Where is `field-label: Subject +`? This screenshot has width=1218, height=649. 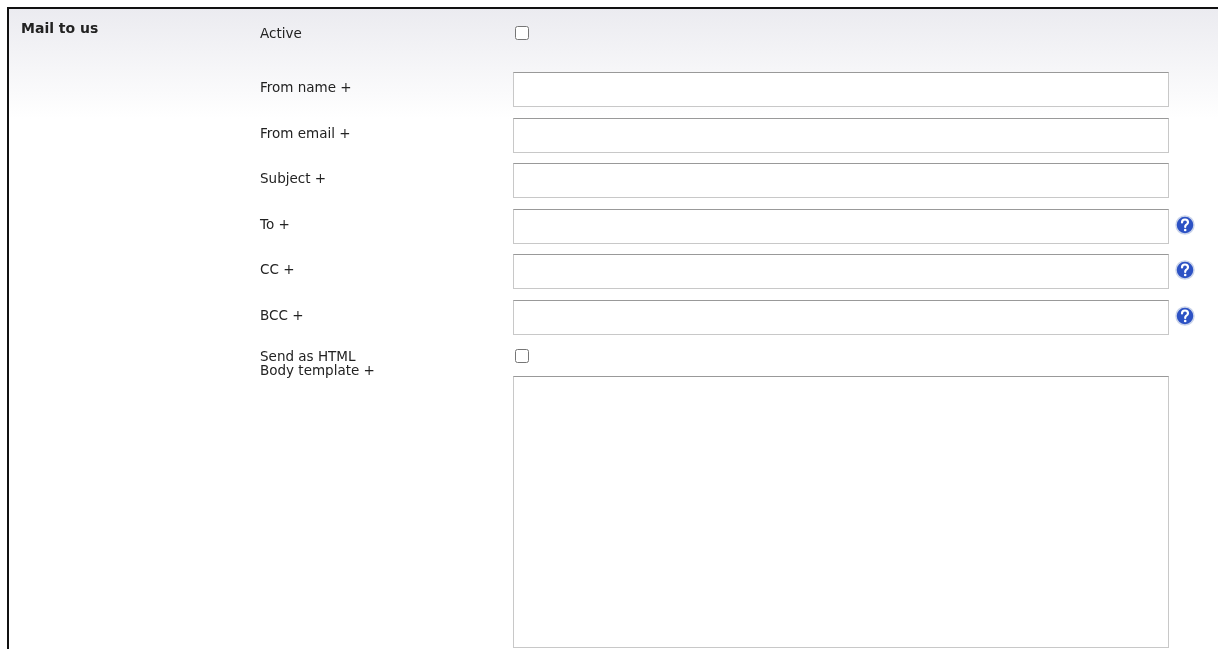
field-label: Subject + is located at coordinates (294, 177).